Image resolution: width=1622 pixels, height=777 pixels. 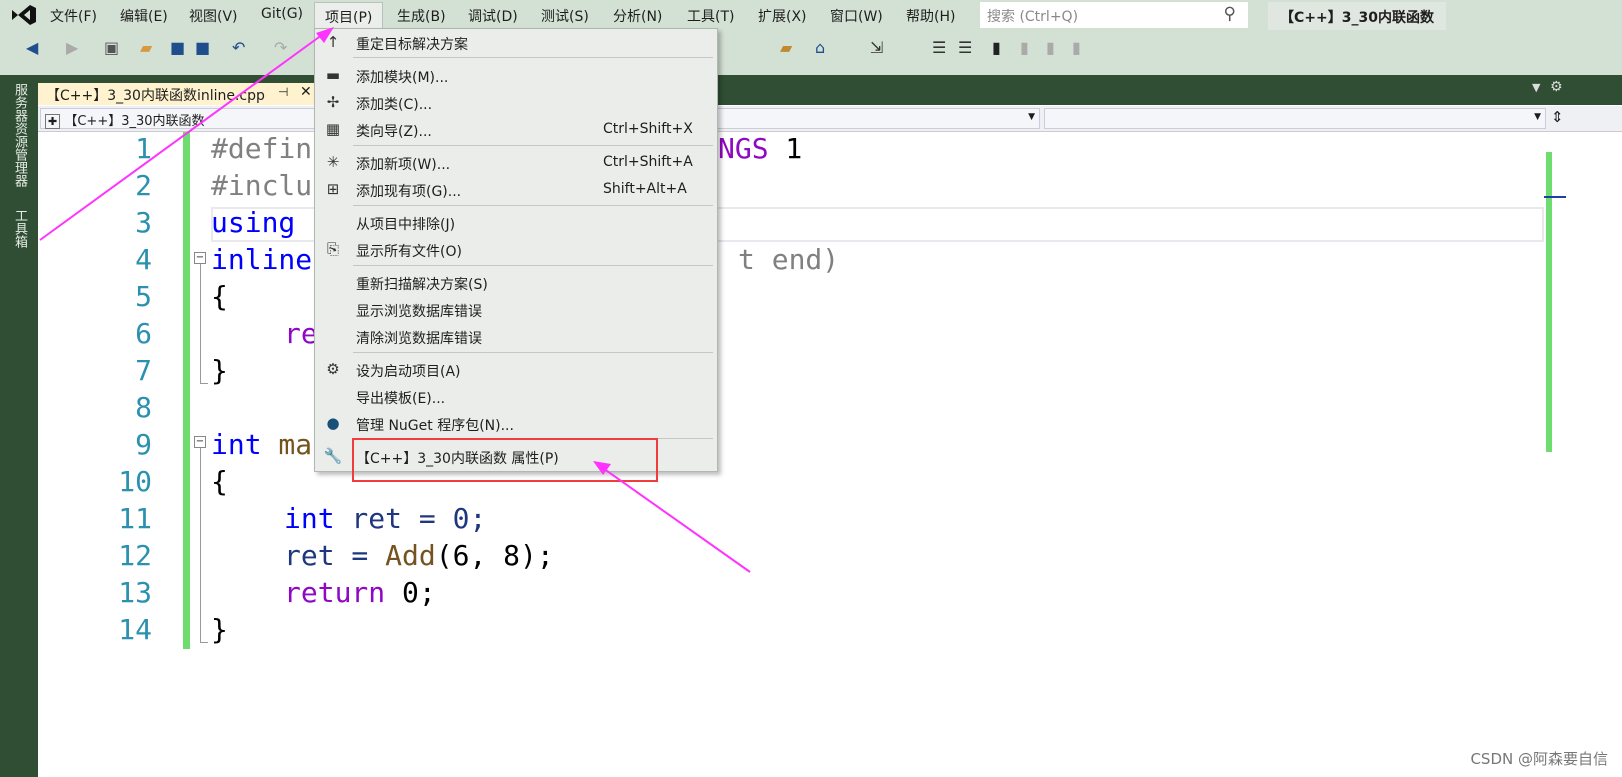 I want to click on menu-item-7: ⎘ 显示所有文件(O), so click(x=516, y=250).